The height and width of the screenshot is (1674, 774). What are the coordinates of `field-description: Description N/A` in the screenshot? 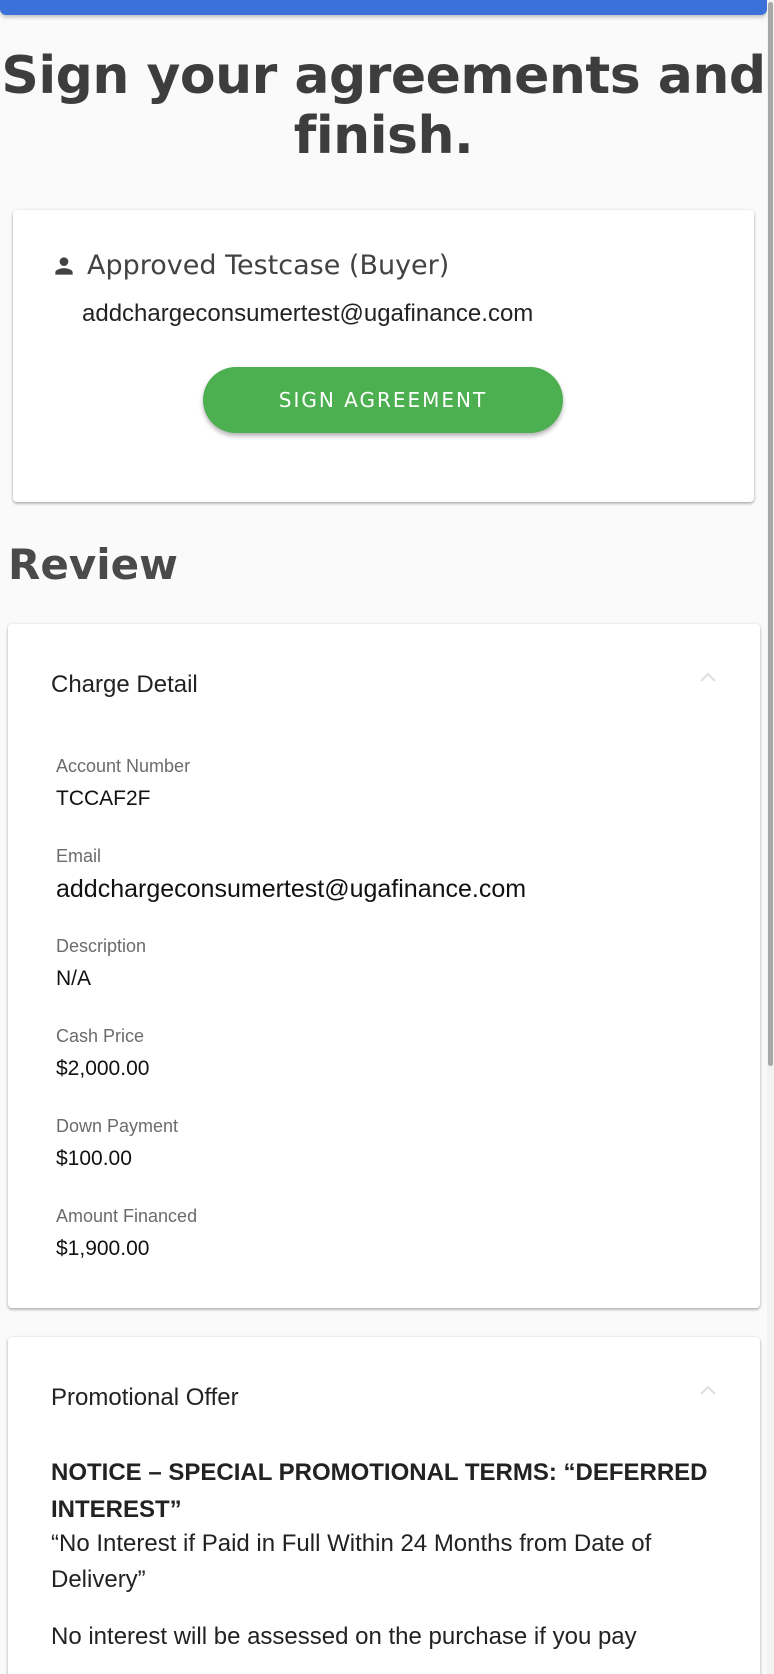 It's located at (101, 963).